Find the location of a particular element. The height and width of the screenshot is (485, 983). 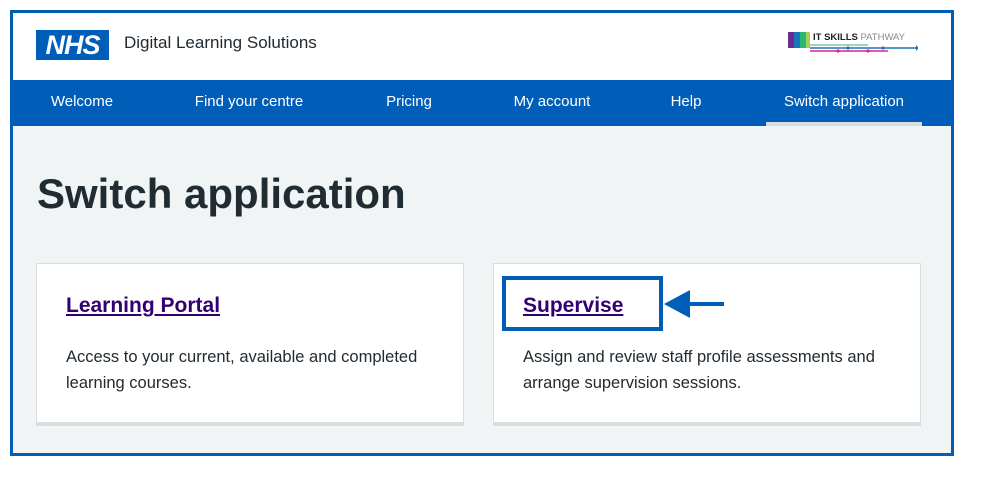

nav-my-account: My account is located at coordinates (552, 103).